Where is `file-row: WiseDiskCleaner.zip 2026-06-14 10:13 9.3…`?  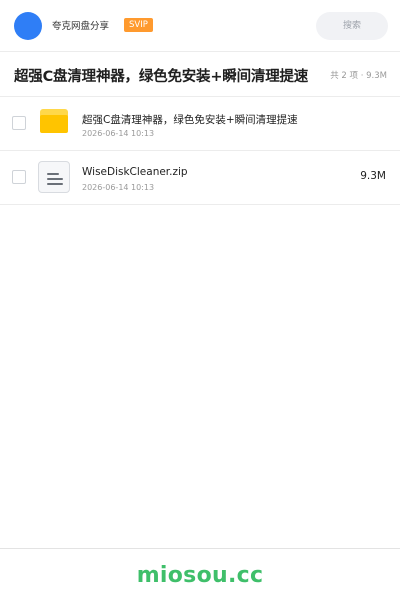
file-row: WiseDiskCleaner.zip 2026-06-14 10:13 9.3… is located at coordinates (200, 178).